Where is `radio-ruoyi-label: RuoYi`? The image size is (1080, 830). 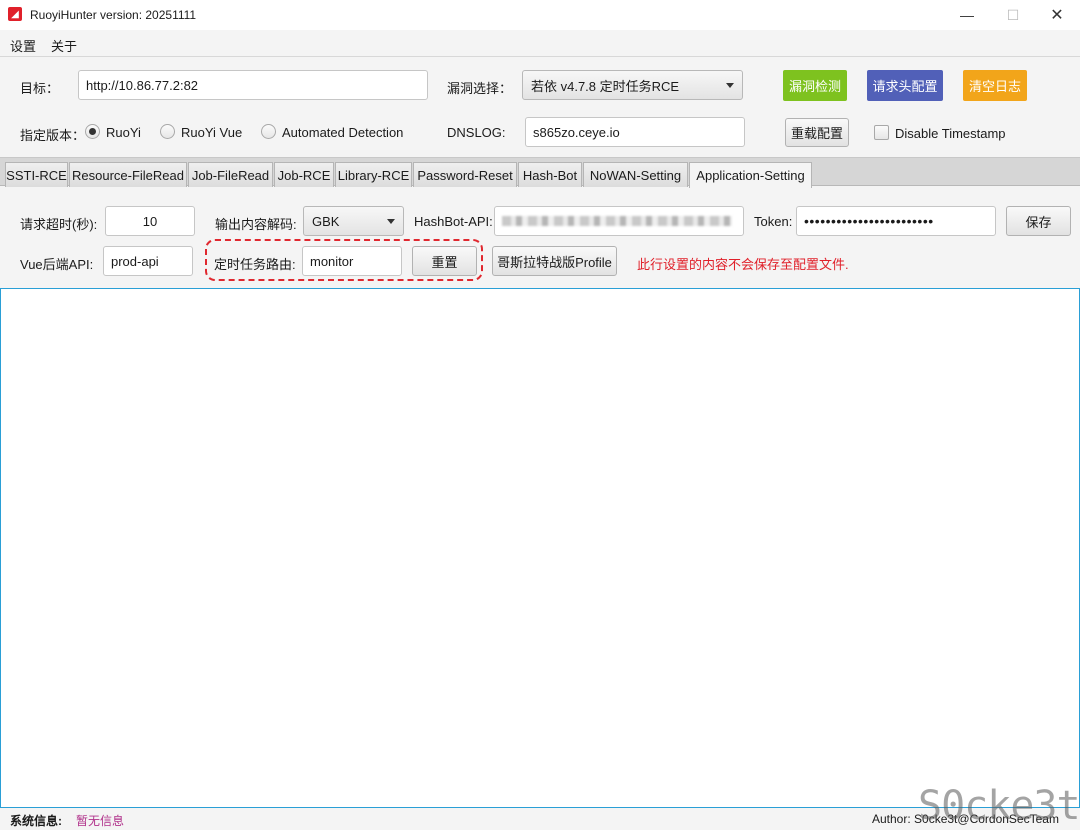 radio-ruoyi-label: RuoYi is located at coordinates (123, 132).